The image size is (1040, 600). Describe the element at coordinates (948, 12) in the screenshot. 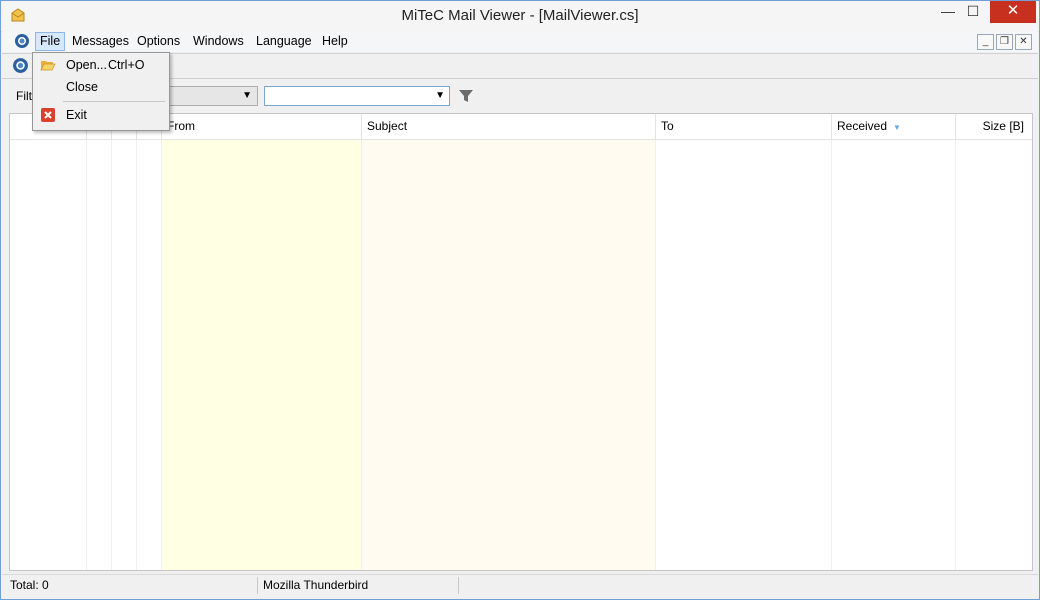

I see `minimize-button: —` at that location.